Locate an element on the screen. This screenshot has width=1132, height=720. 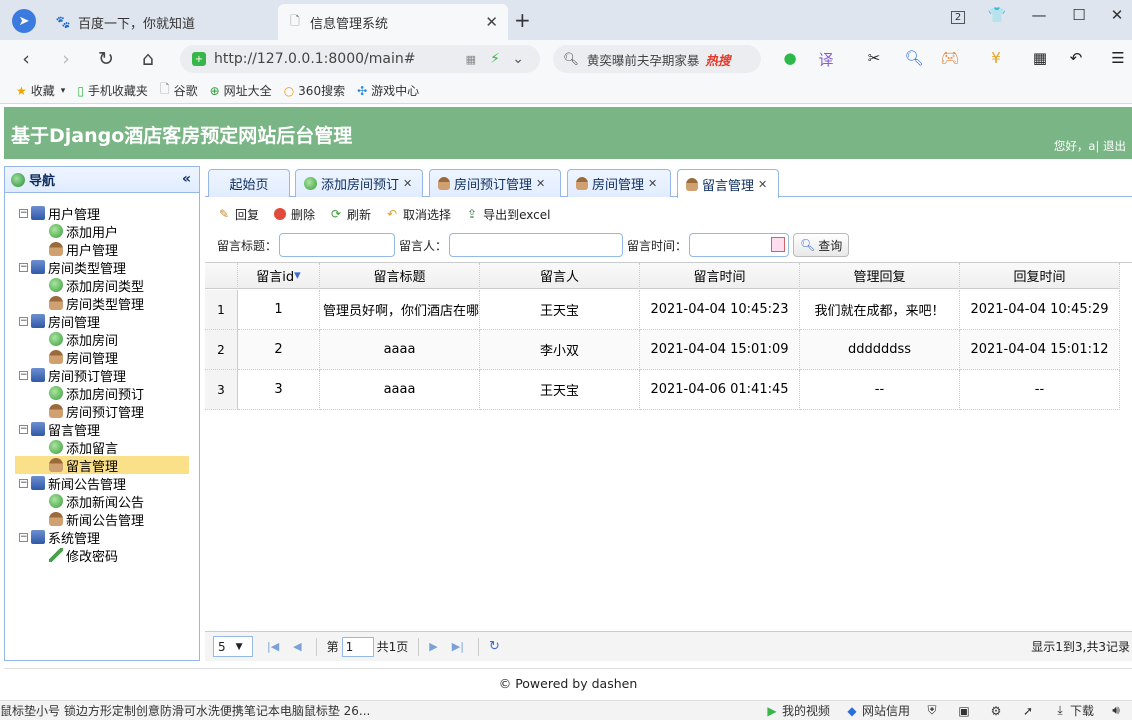
export-button: ⇪ 导出到excel is located at coordinates (507, 214).